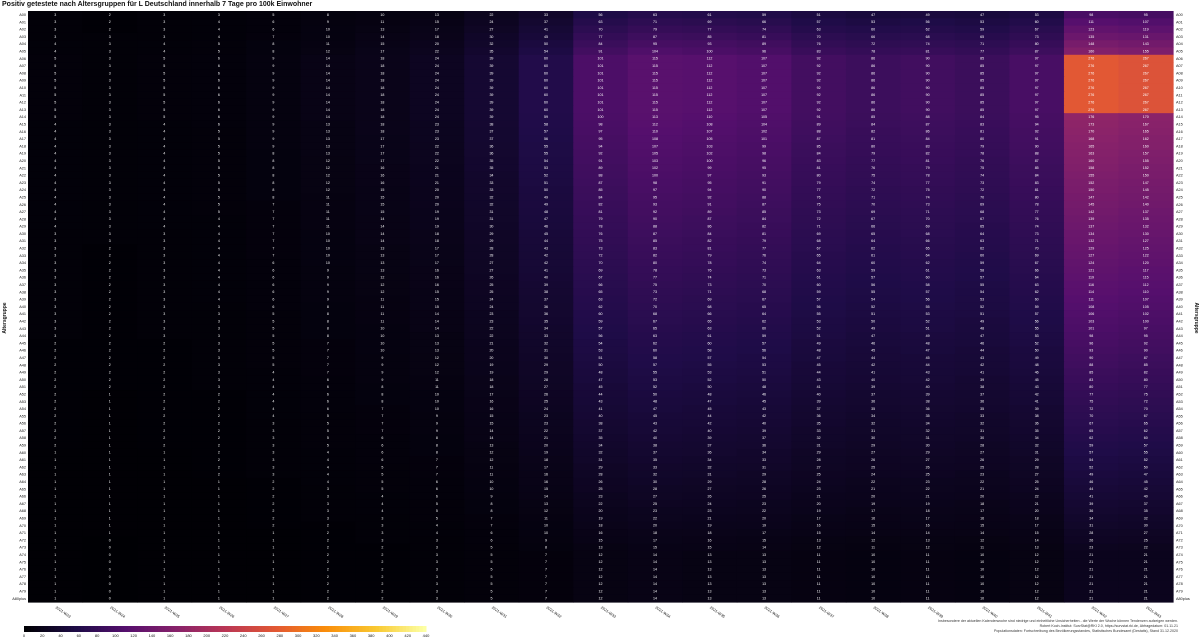 The image size is (1200, 641). I want to click on cell-value-label: 27, so click(1037, 475).